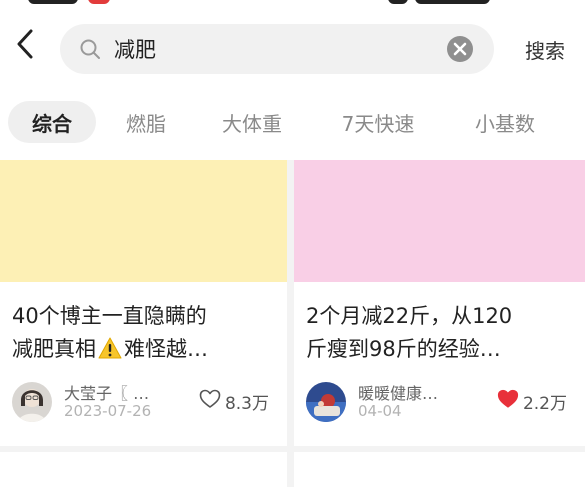 The image size is (585, 487). I want to click on like-button: 8.3万, so click(234, 401).